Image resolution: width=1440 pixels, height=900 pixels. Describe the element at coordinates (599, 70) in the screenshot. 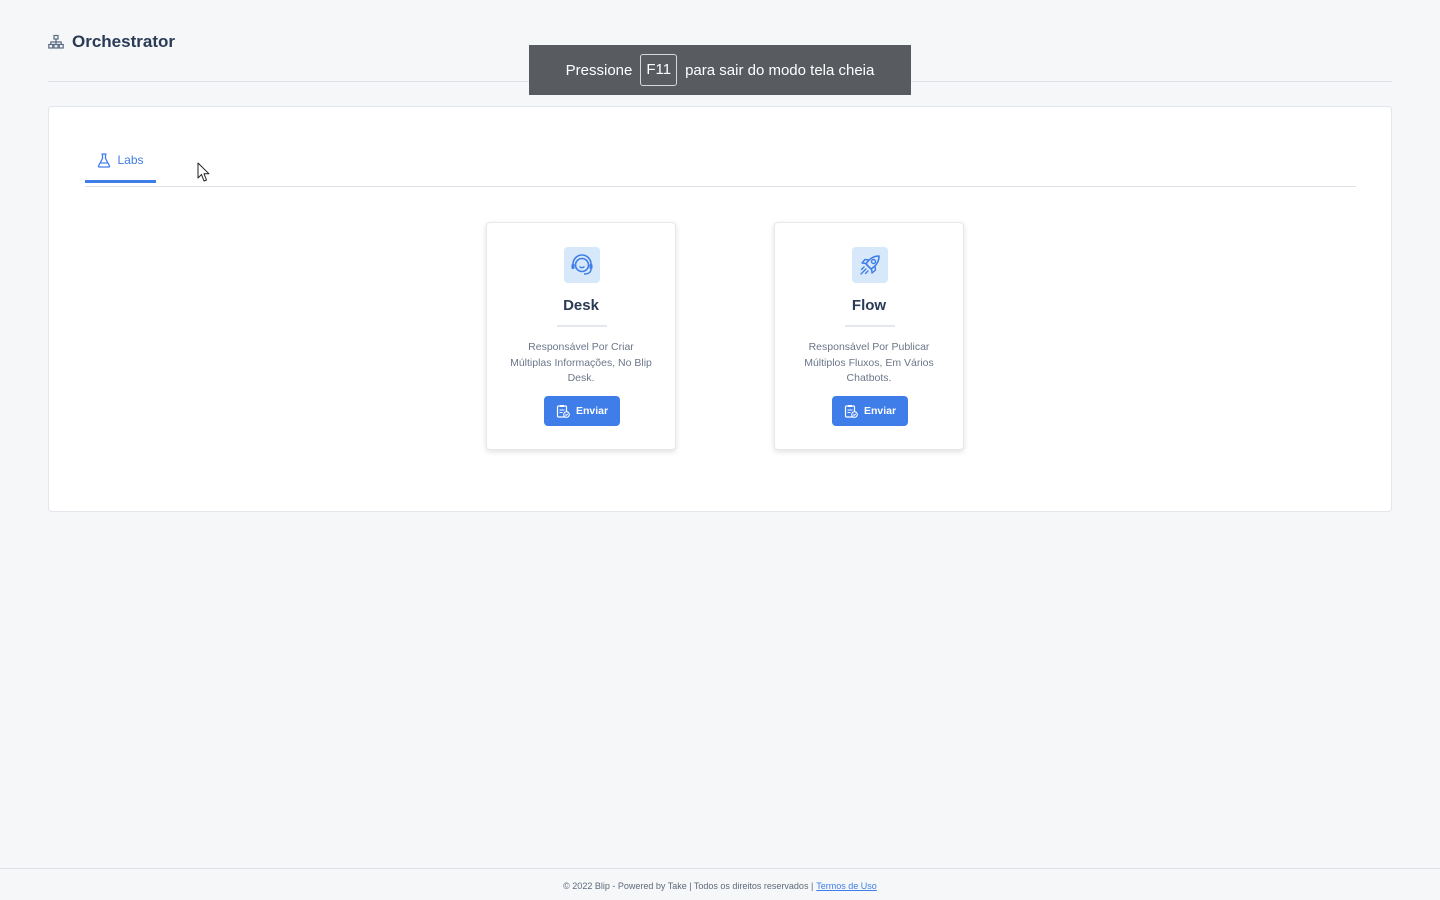

I see `toast-prefix: Pressione` at that location.